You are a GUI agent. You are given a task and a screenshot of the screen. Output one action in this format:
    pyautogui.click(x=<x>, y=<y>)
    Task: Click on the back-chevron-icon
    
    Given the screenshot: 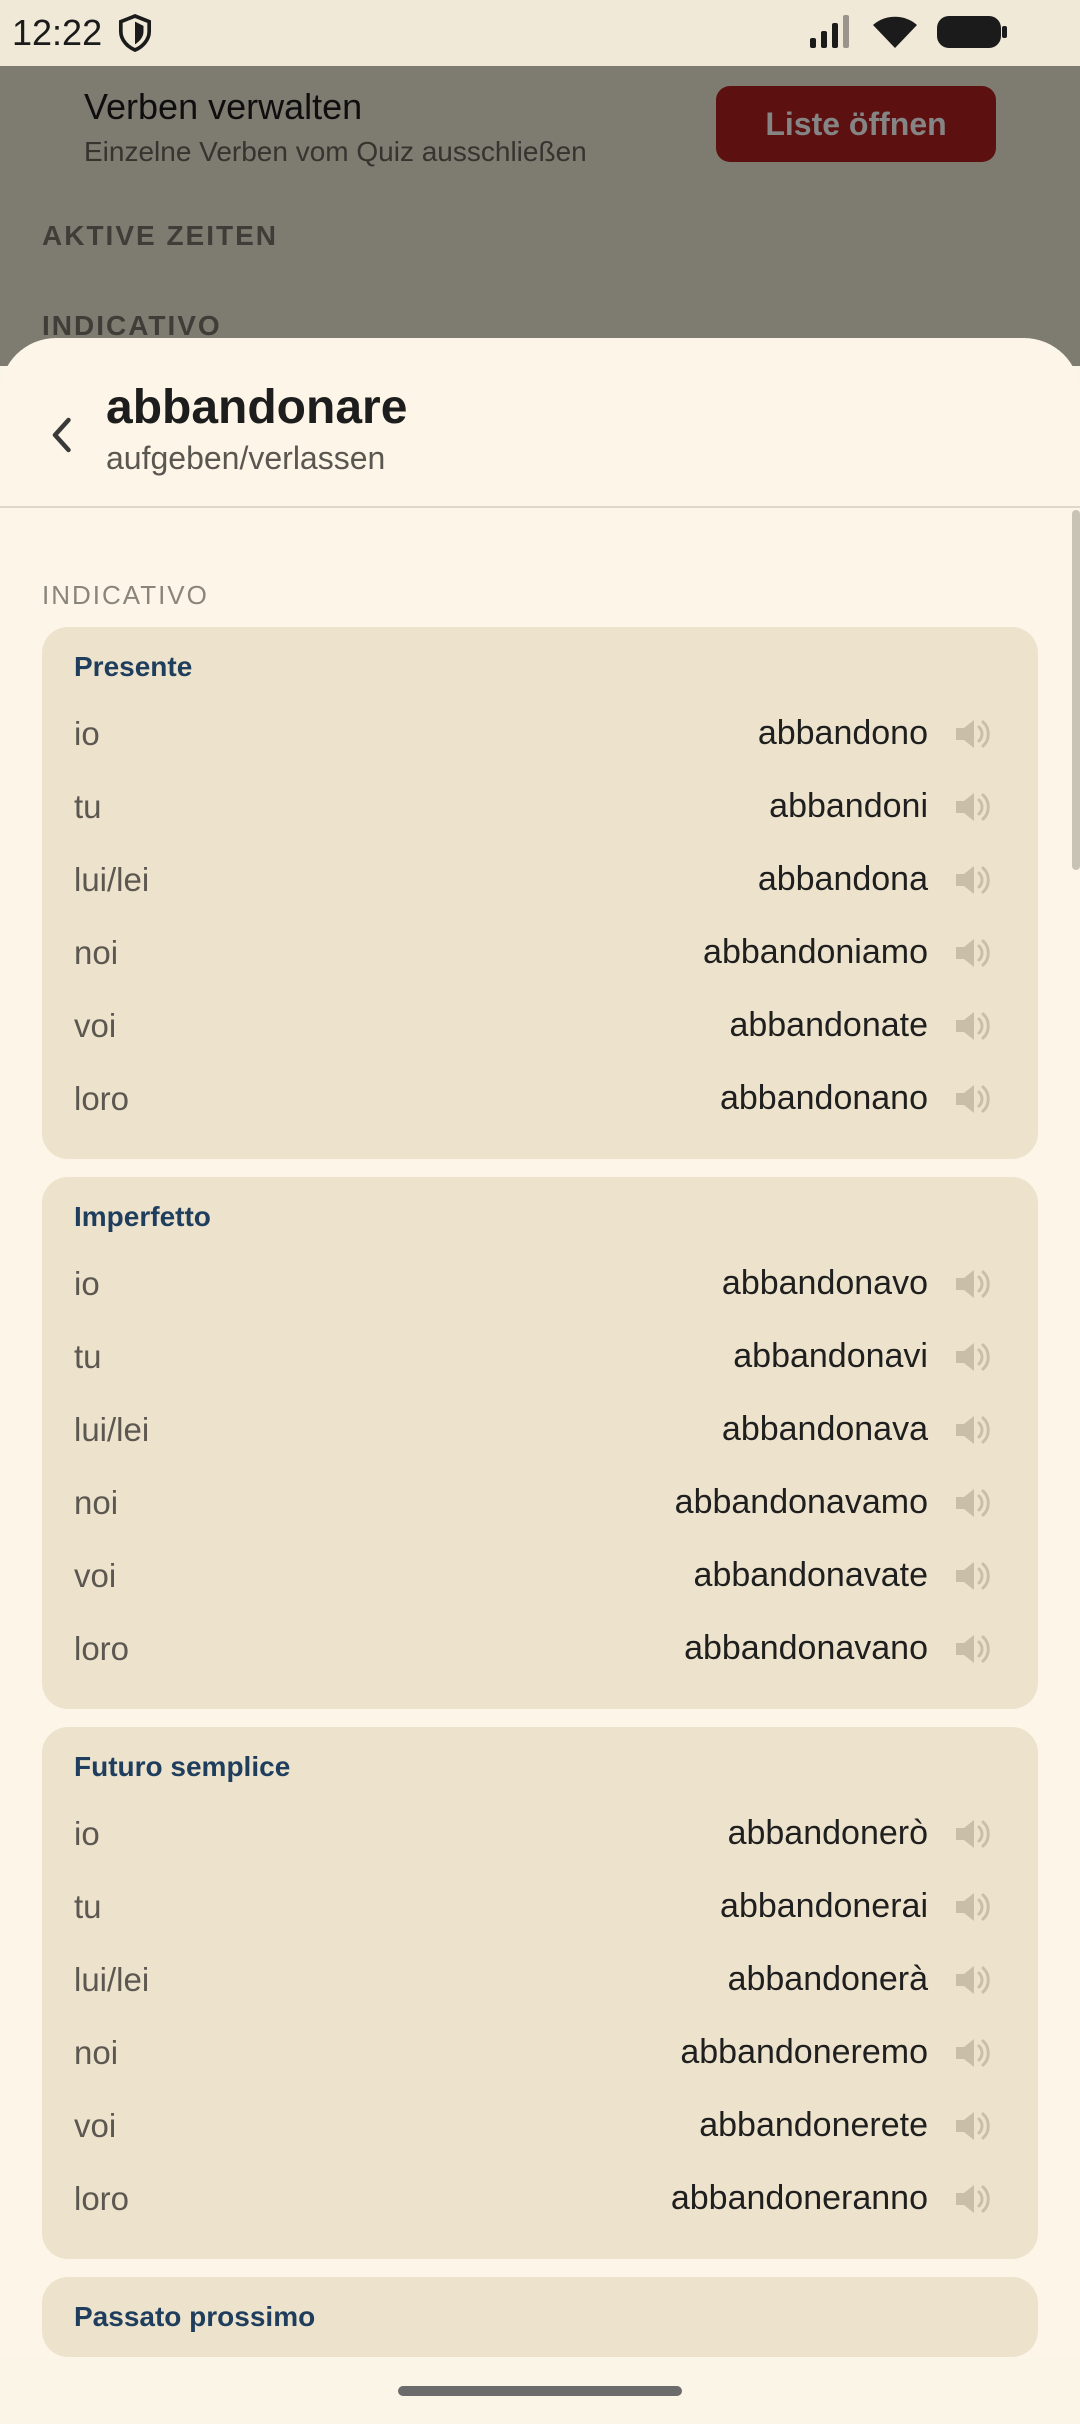 What is the action you would take?
    pyautogui.click(x=61, y=435)
    